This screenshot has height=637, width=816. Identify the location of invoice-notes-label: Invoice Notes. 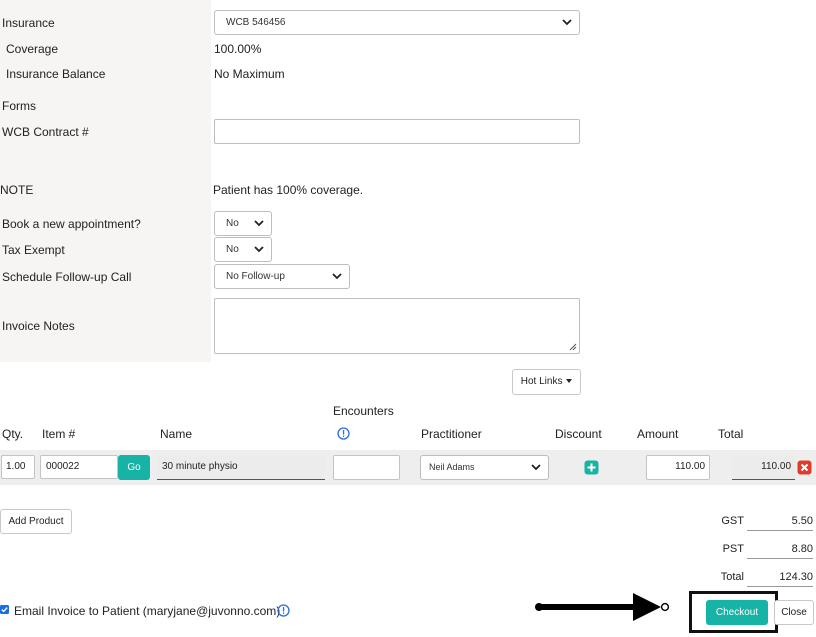
(38, 326).